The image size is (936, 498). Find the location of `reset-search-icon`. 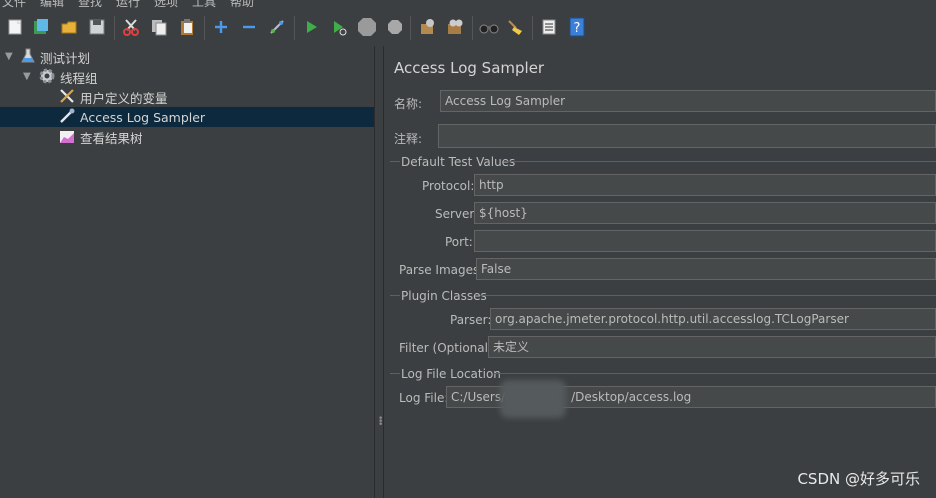

reset-search-icon is located at coordinates (515, 27).